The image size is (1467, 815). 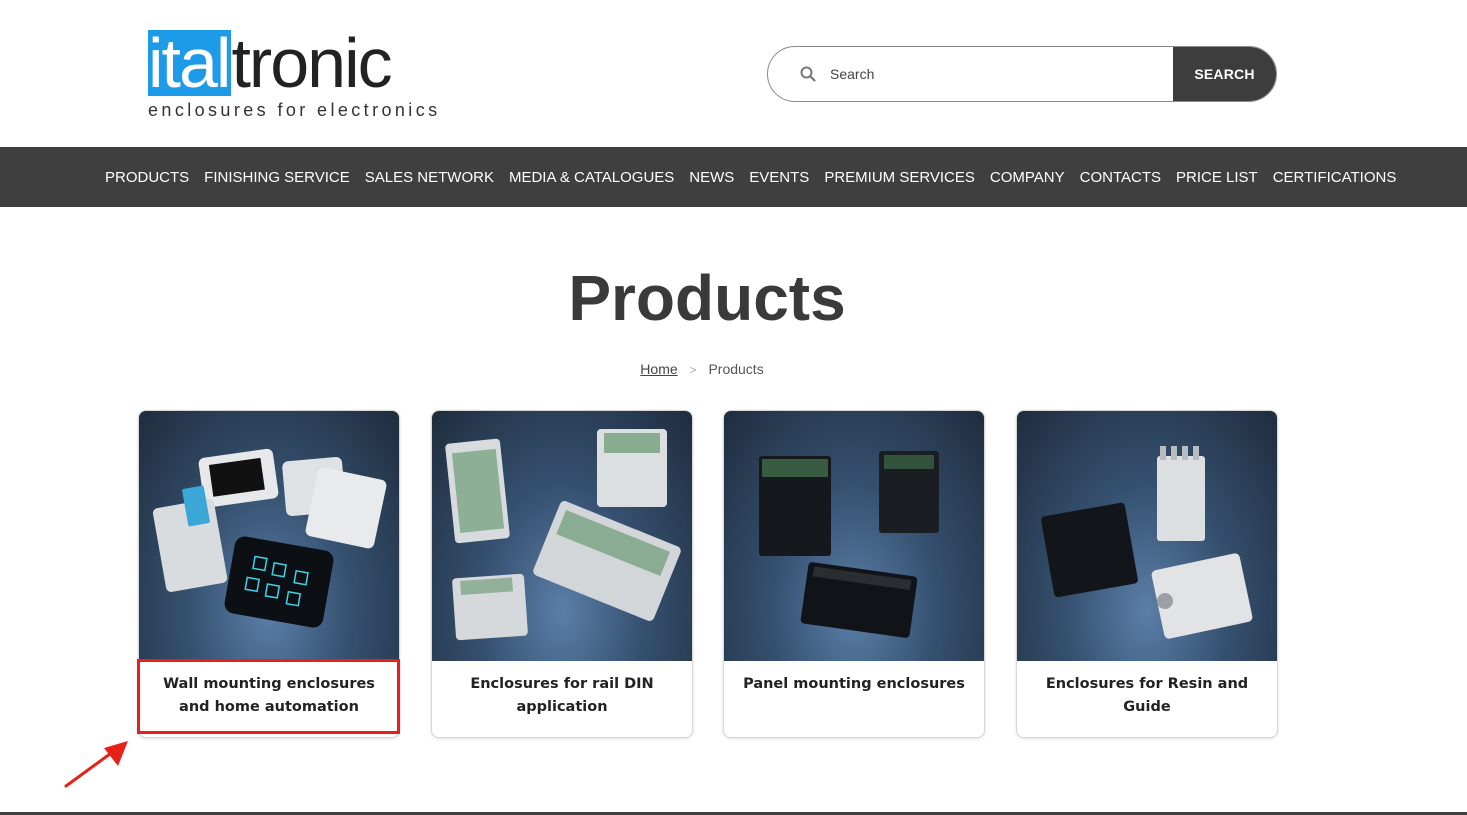 I want to click on nav-item-finishing-service: FINISHING SERVICE, so click(x=277, y=177).